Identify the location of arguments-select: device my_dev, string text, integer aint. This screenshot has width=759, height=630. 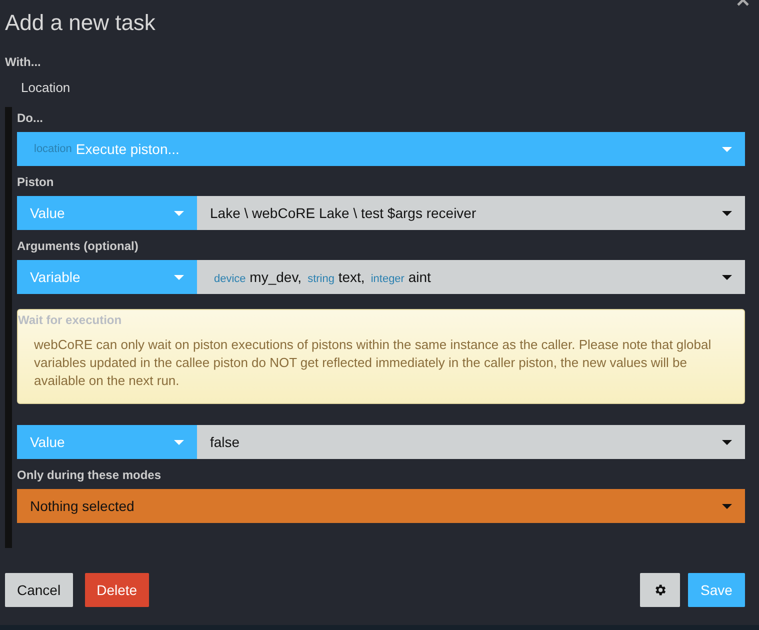
(471, 277).